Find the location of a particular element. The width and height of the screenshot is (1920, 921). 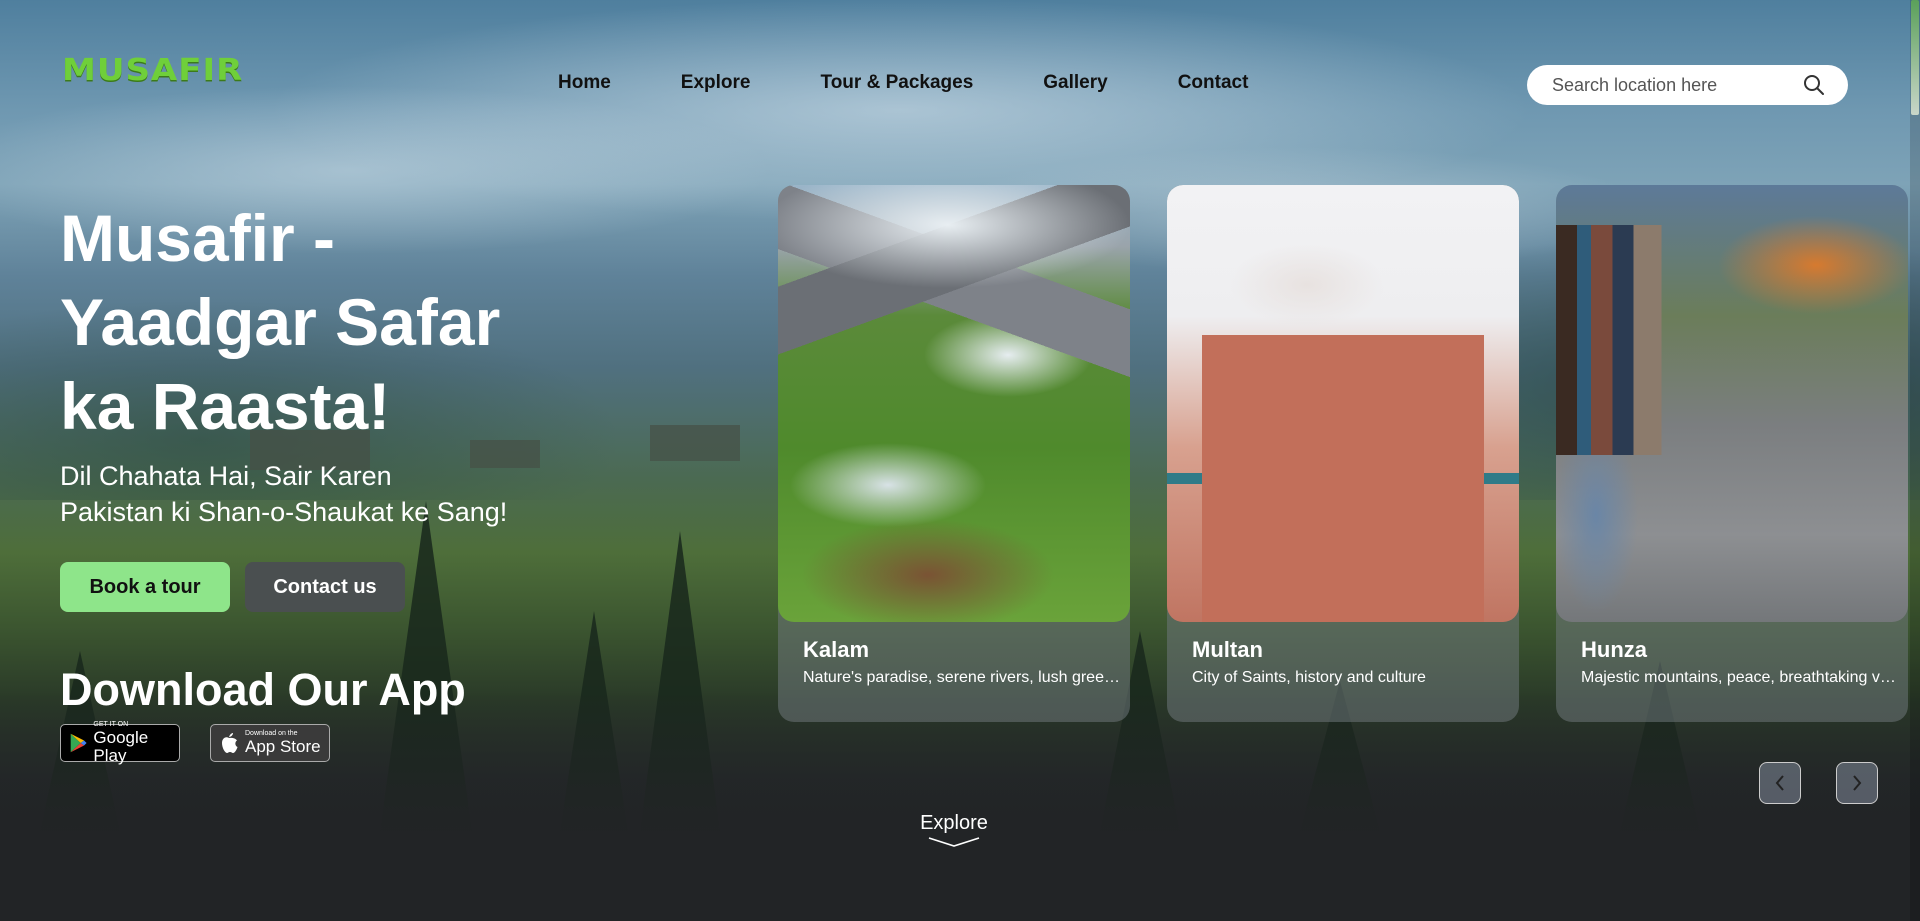

google-play-badge: GET IT ON Google Play is located at coordinates (120, 743).